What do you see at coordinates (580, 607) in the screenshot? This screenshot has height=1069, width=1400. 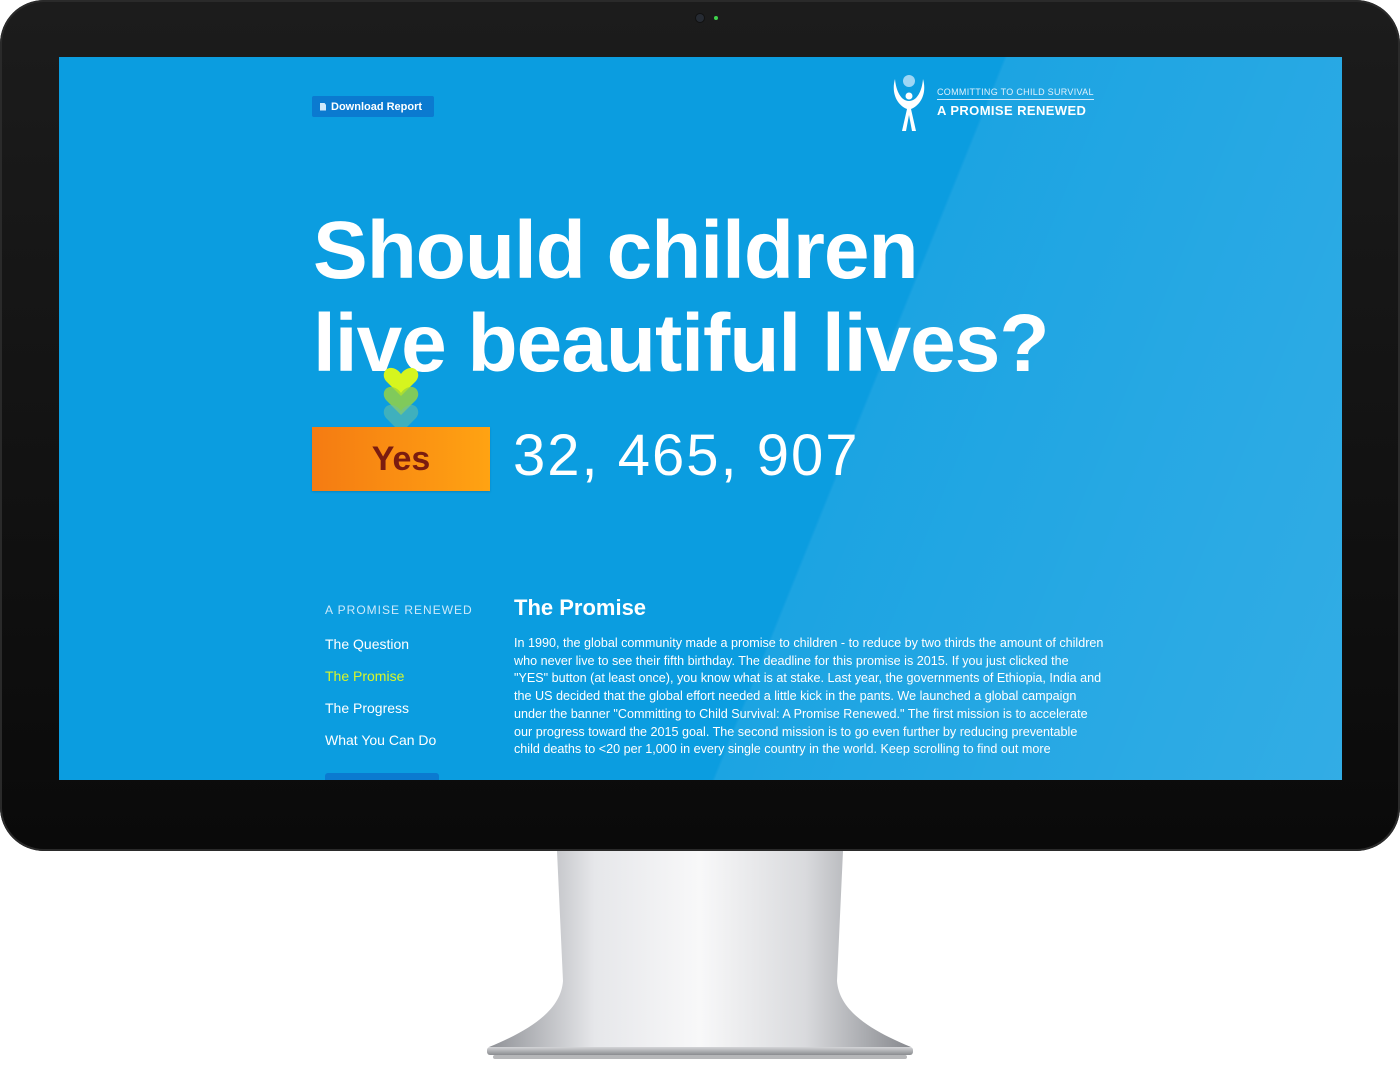 I see `section-title: The Promise` at bounding box center [580, 607].